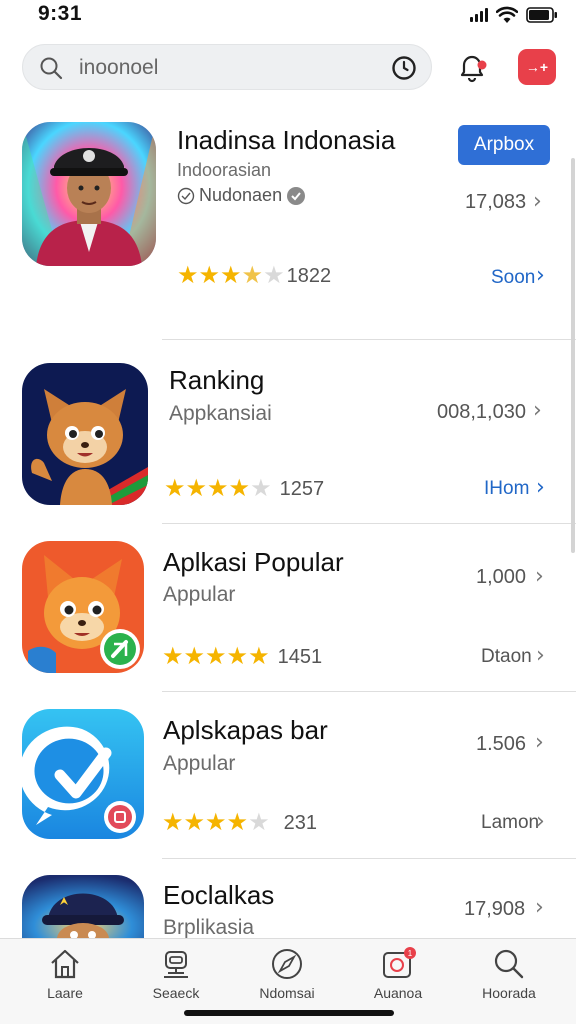  Describe the element at coordinates (289, 1013) in the screenshot. I see `home-indicator` at that location.